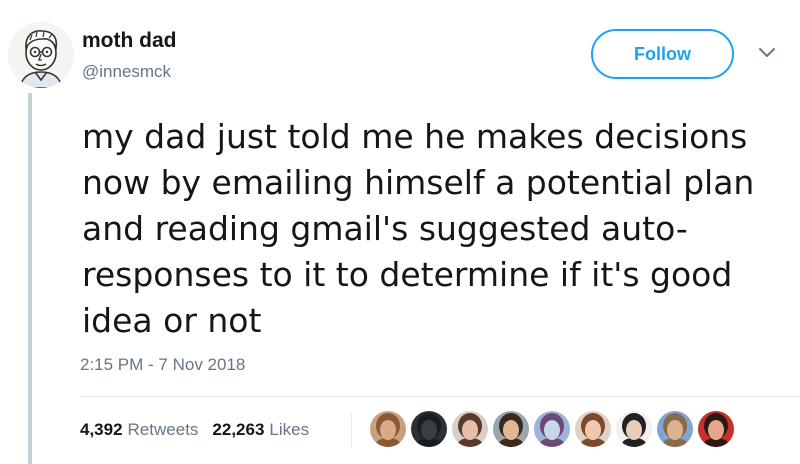 The height and width of the screenshot is (464, 800). What do you see at coordinates (129, 41) in the screenshot?
I see `author-display-name: moth dad` at bounding box center [129, 41].